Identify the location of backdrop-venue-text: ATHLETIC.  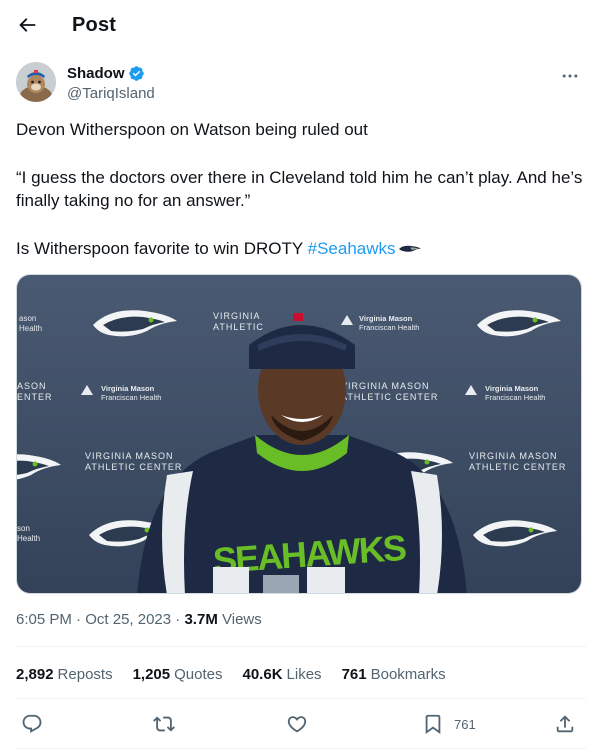
(238, 327).